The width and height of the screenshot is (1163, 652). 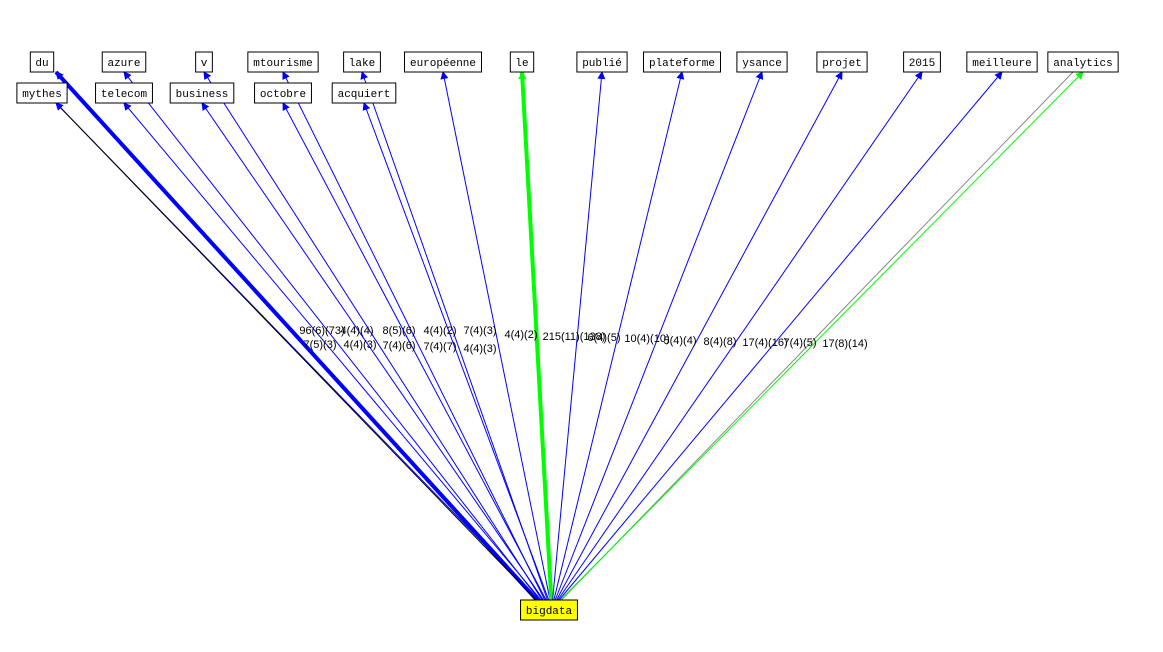 I want to click on center-node-label: bigdata, so click(x=549, y=612).